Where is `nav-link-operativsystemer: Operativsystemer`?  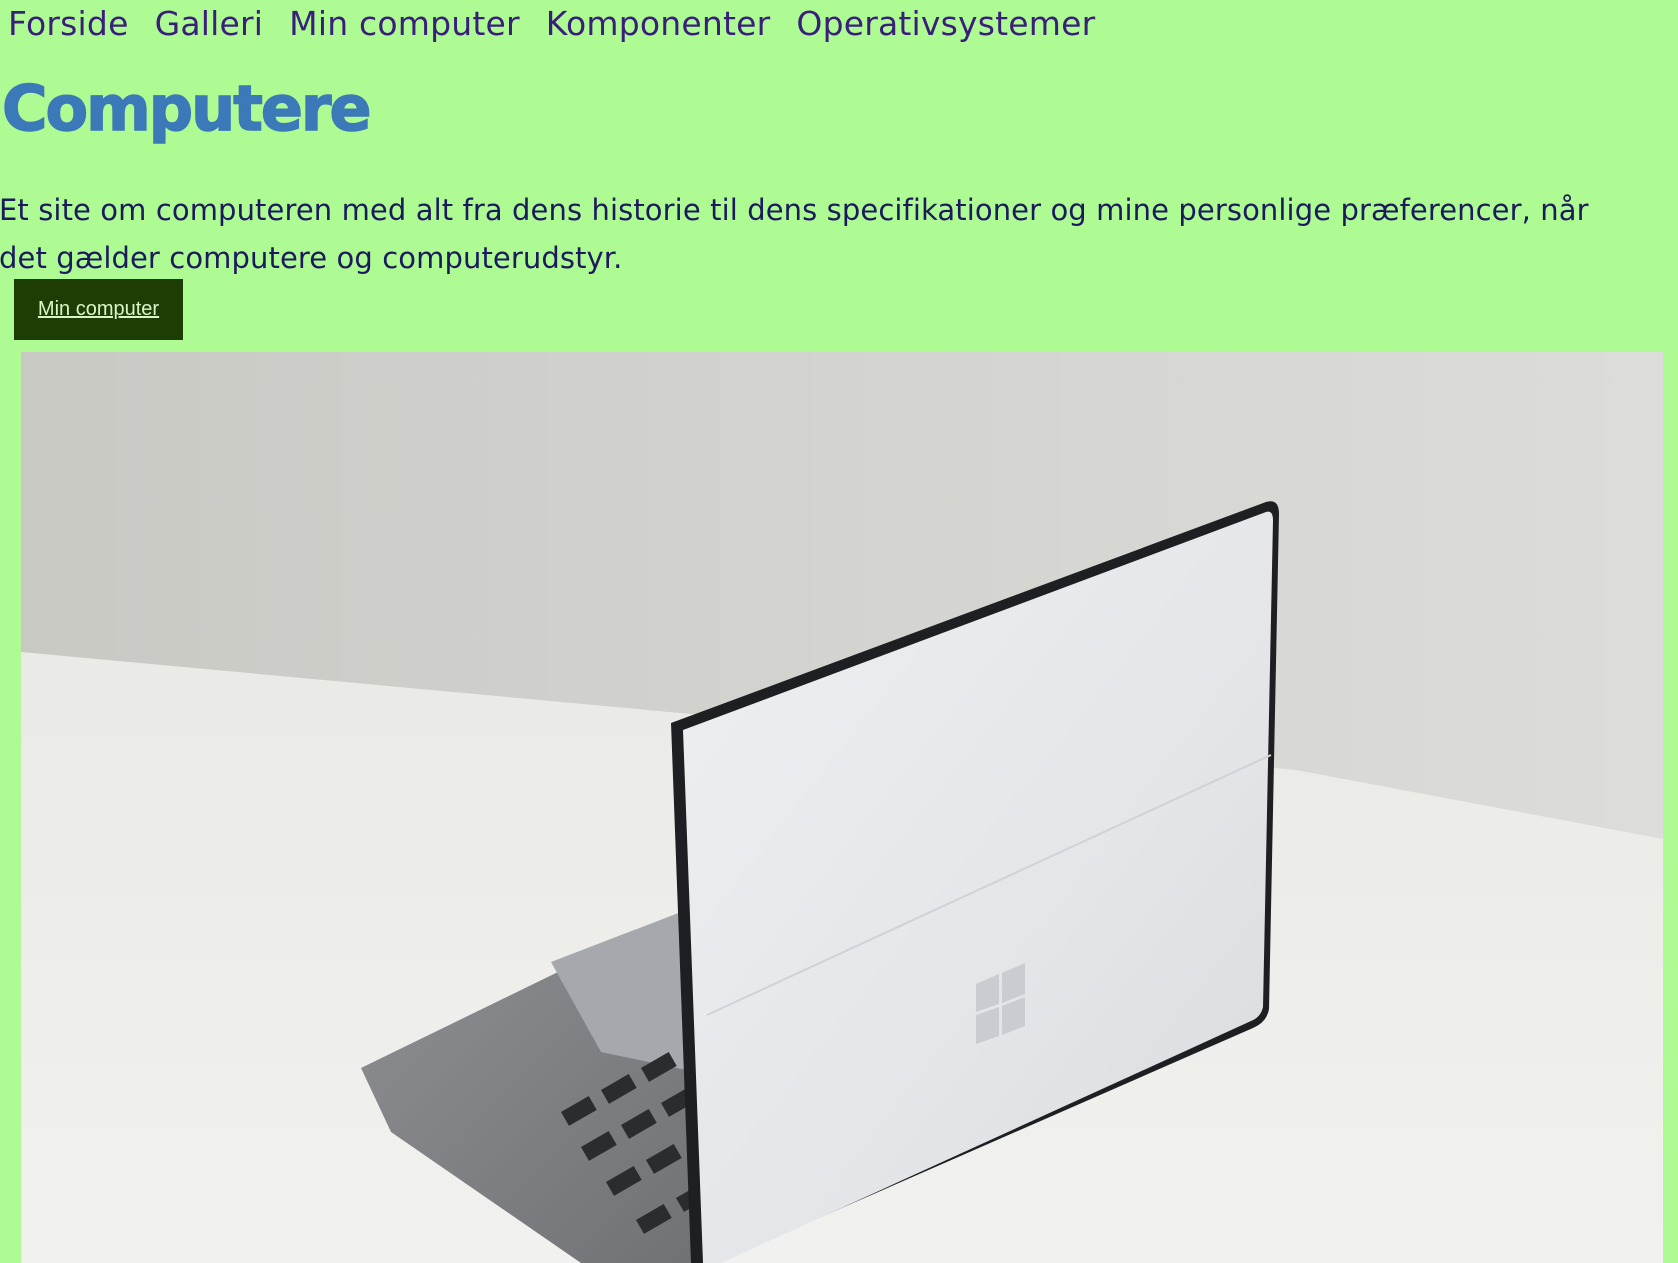 nav-link-operativsystemer: Operativsystemer is located at coordinates (945, 23).